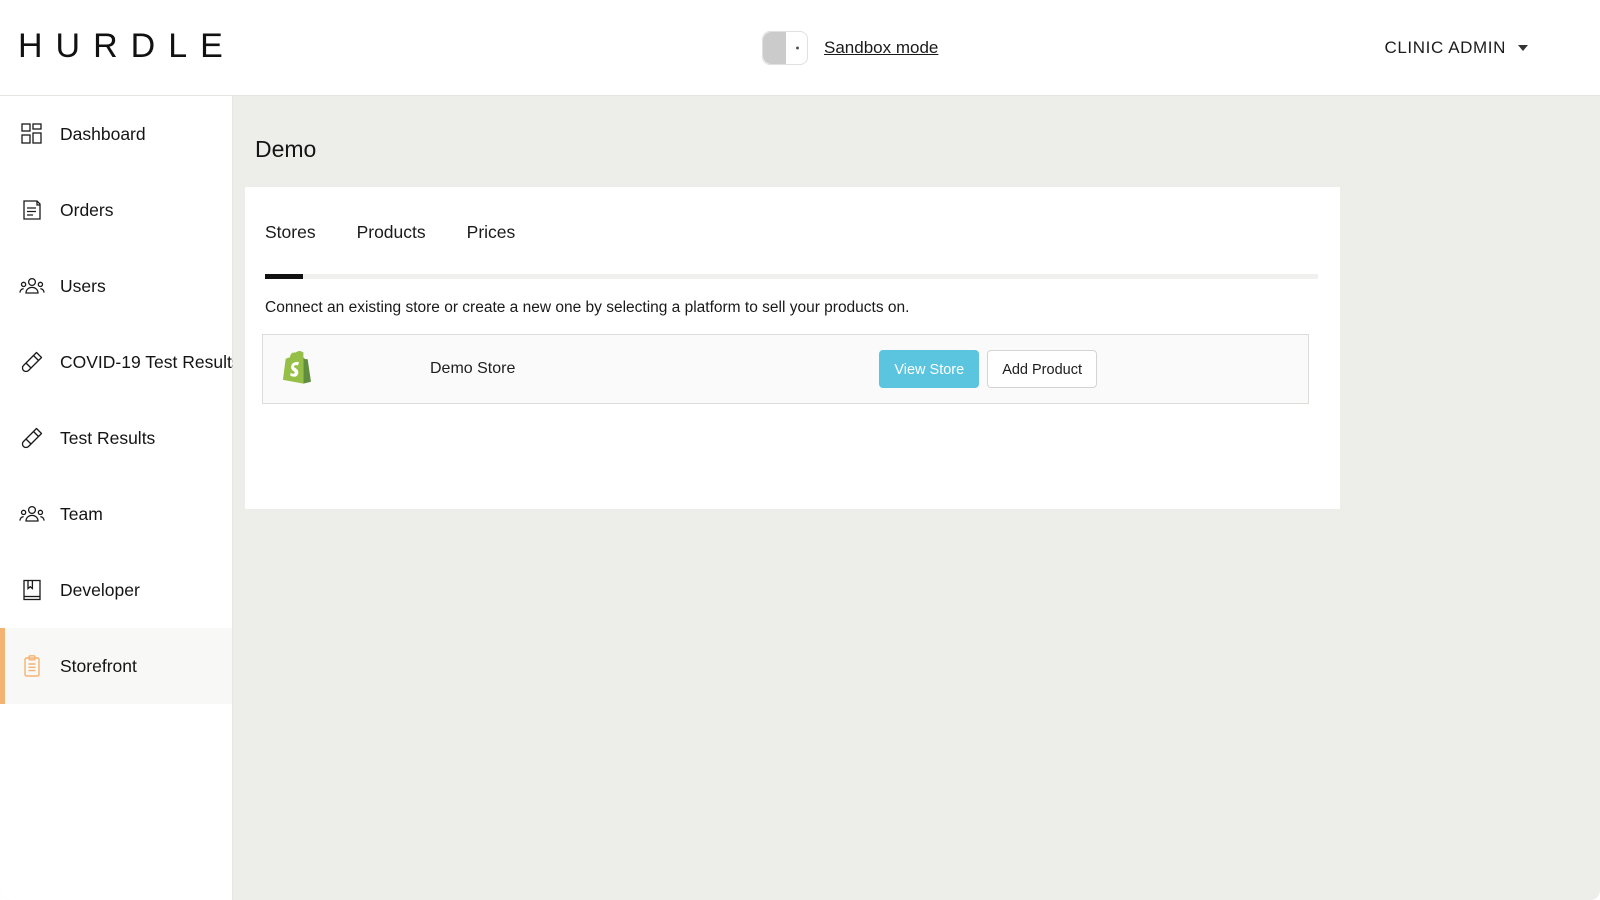 Image resolution: width=1600 pixels, height=900 pixels. What do you see at coordinates (290, 232) in the screenshot?
I see `tab-stores: Stores` at bounding box center [290, 232].